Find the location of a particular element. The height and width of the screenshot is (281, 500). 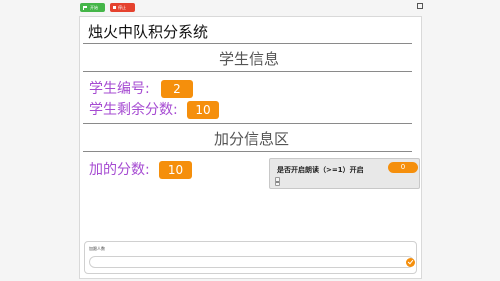

answer-input is located at coordinates (252, 262).